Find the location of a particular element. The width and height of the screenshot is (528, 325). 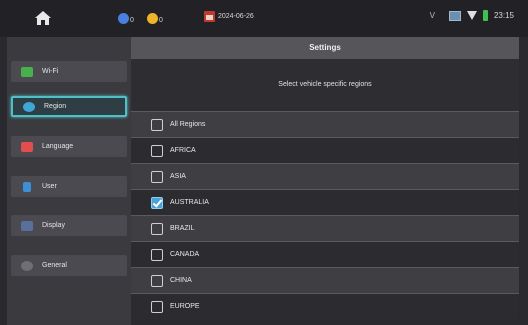

region-label: CHINA is located at coordinates (181, 280).